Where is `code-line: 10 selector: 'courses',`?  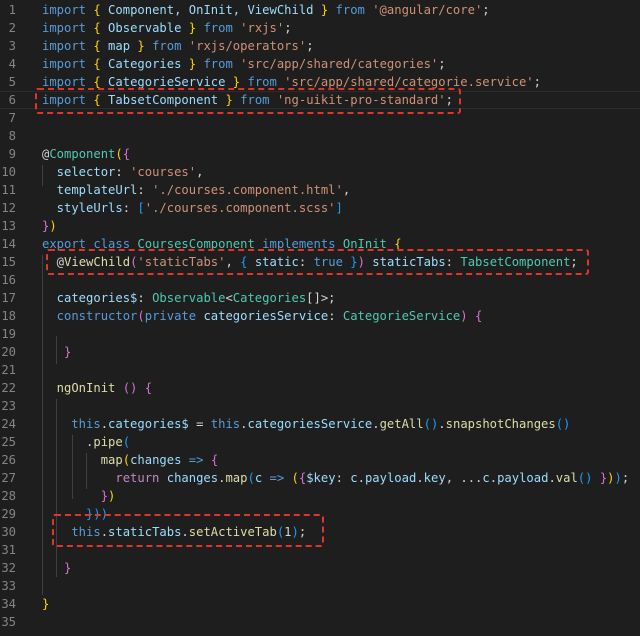
code-line: 10 selector: 'courses', is located at coordinates (320, 172).